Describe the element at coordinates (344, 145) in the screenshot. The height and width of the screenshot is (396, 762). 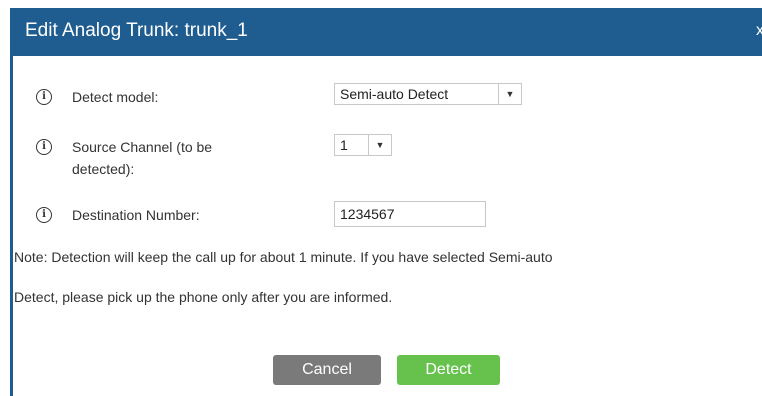
I see `source-channel-value: 1` at that location.